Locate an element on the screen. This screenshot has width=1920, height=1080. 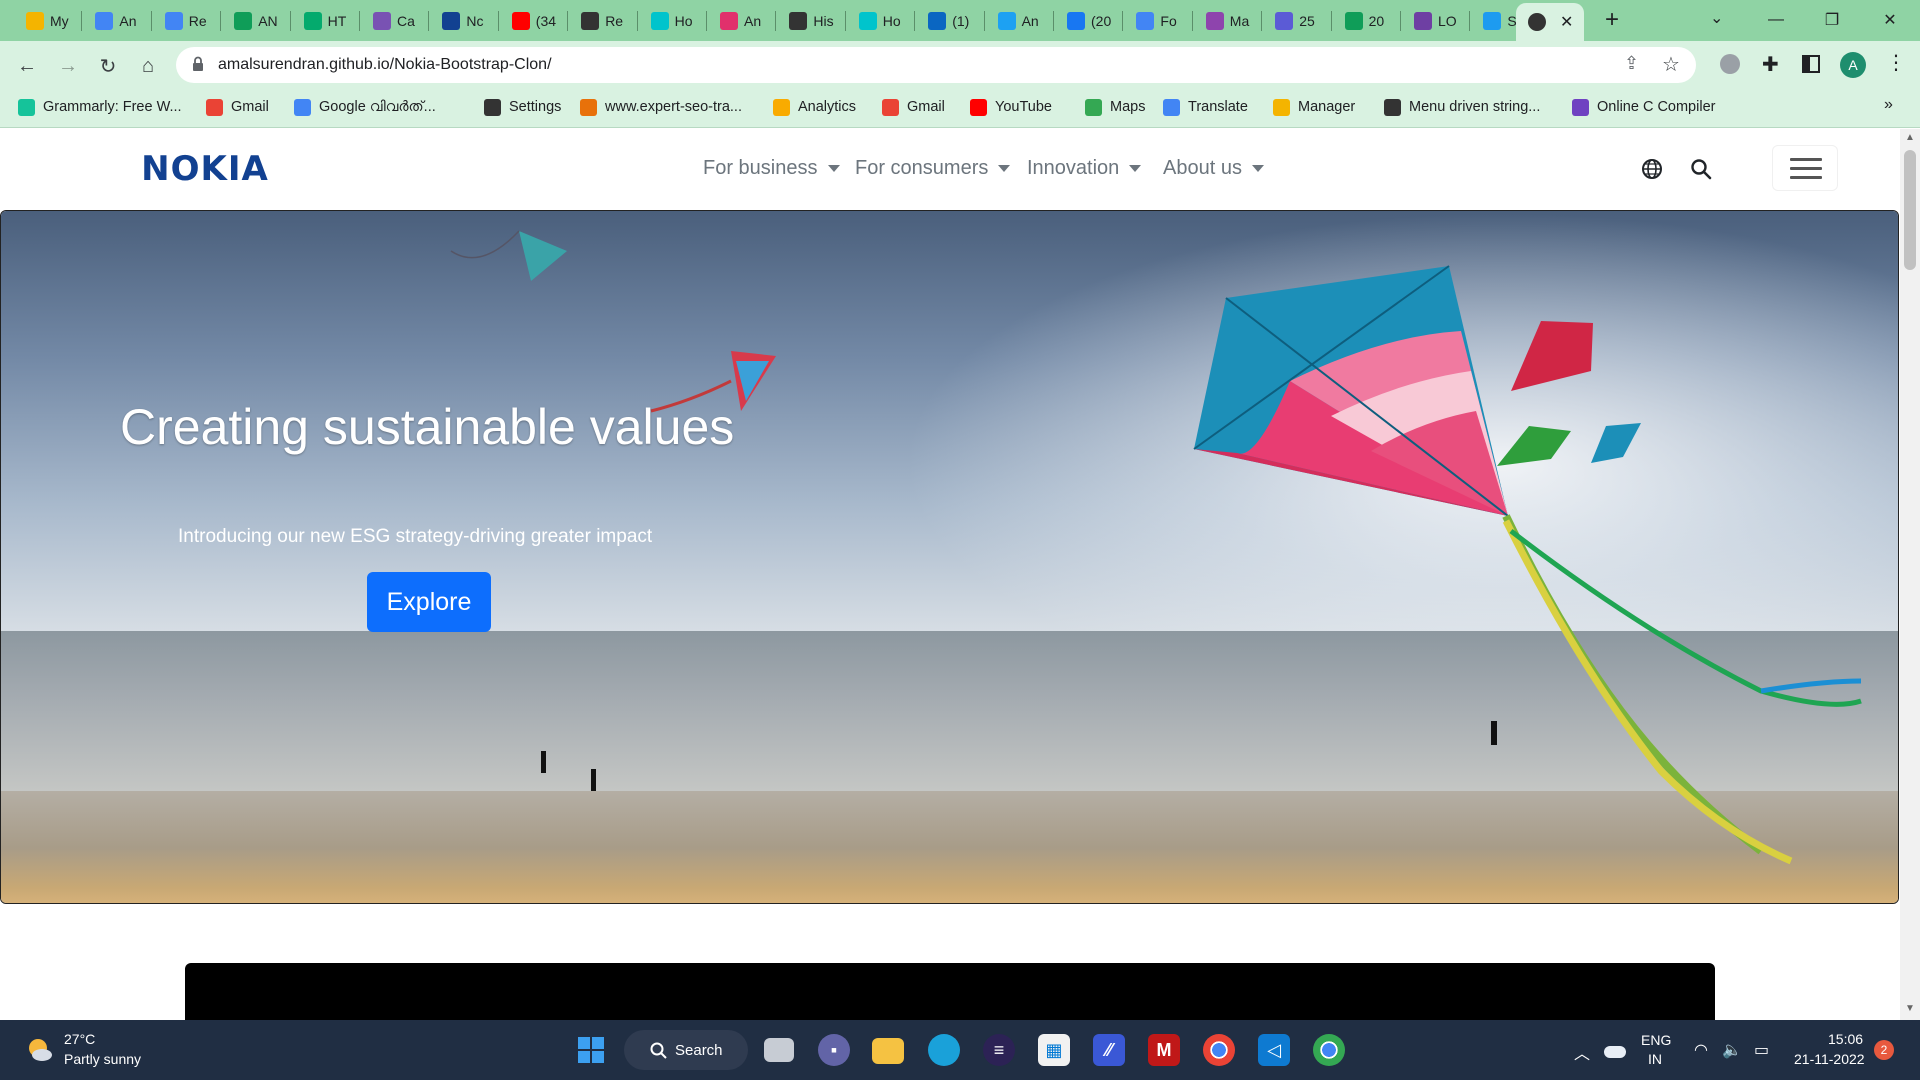
extensions-puzzle-icon: ✚ is located at coordinates (1770, 64).